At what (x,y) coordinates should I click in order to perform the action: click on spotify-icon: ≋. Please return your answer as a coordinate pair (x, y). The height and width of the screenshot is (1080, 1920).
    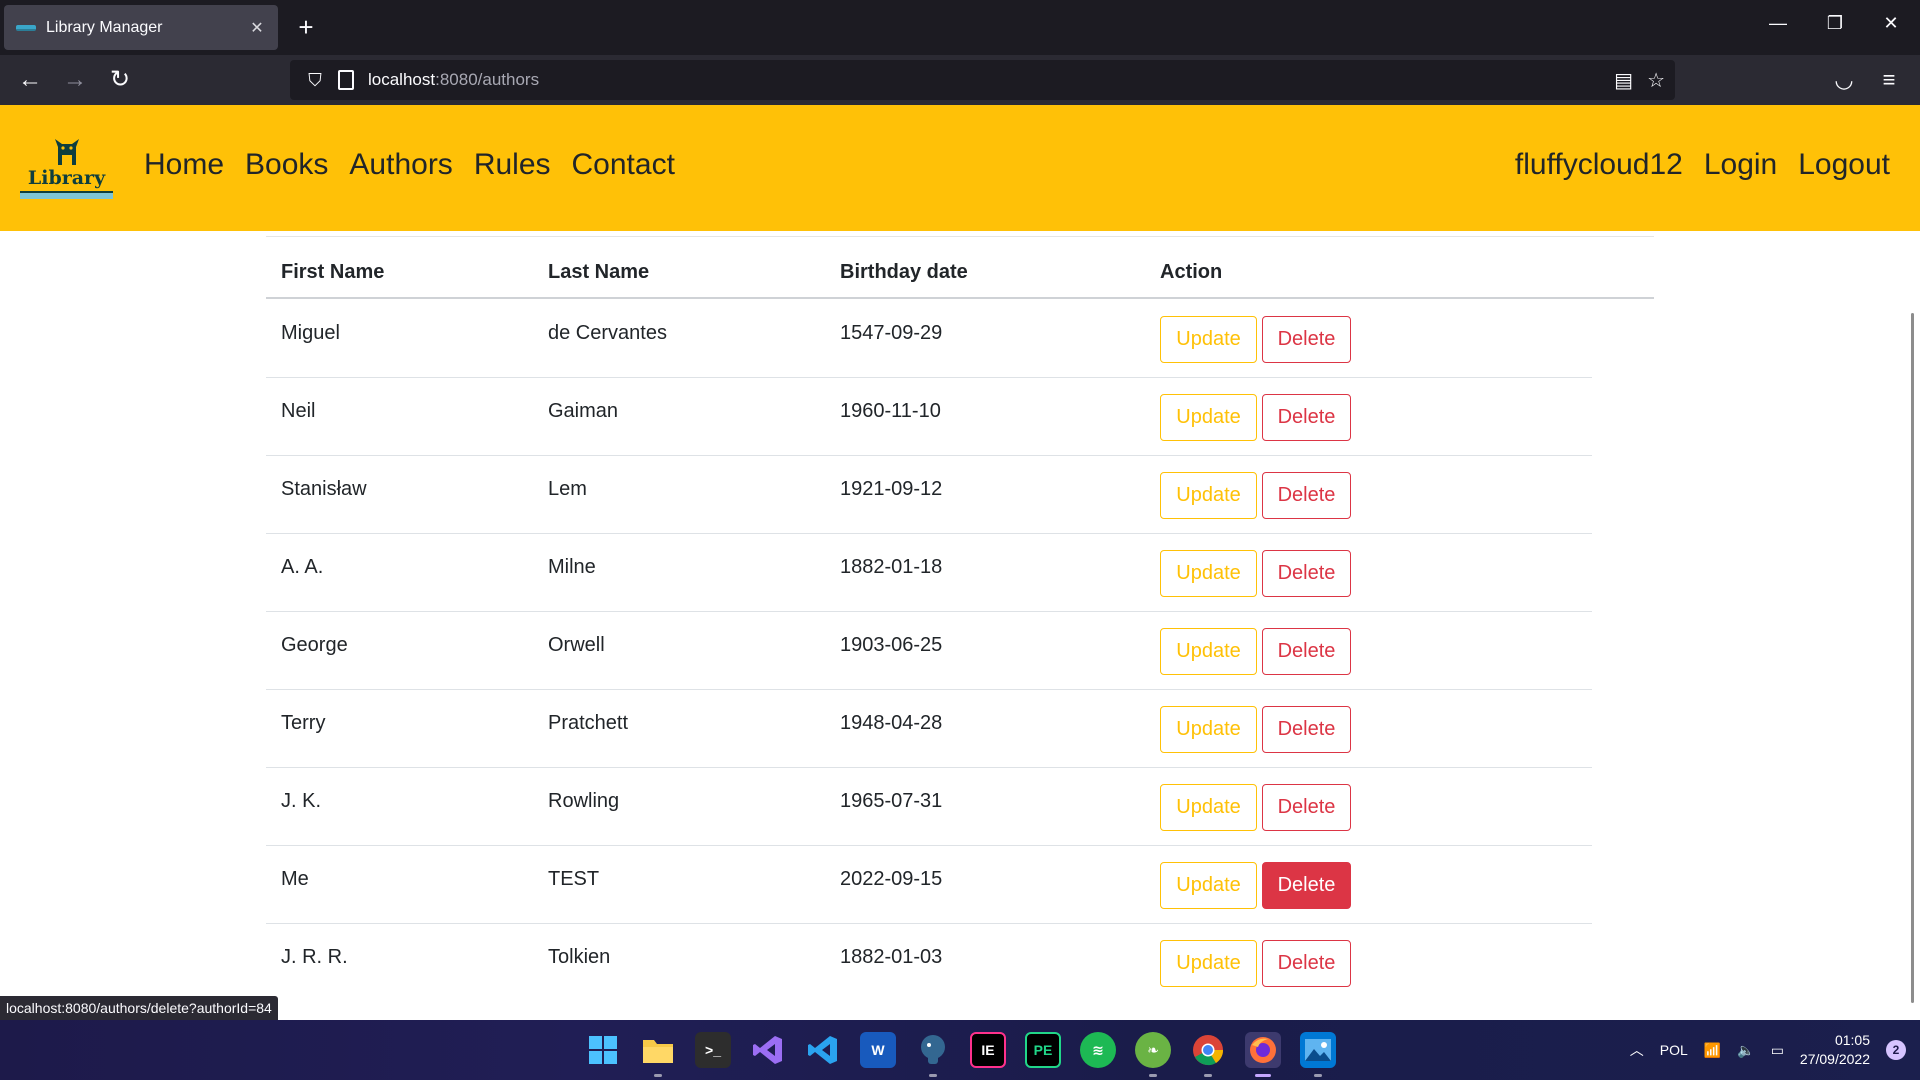
    Looking at the image, I should click on (1098, 1050).